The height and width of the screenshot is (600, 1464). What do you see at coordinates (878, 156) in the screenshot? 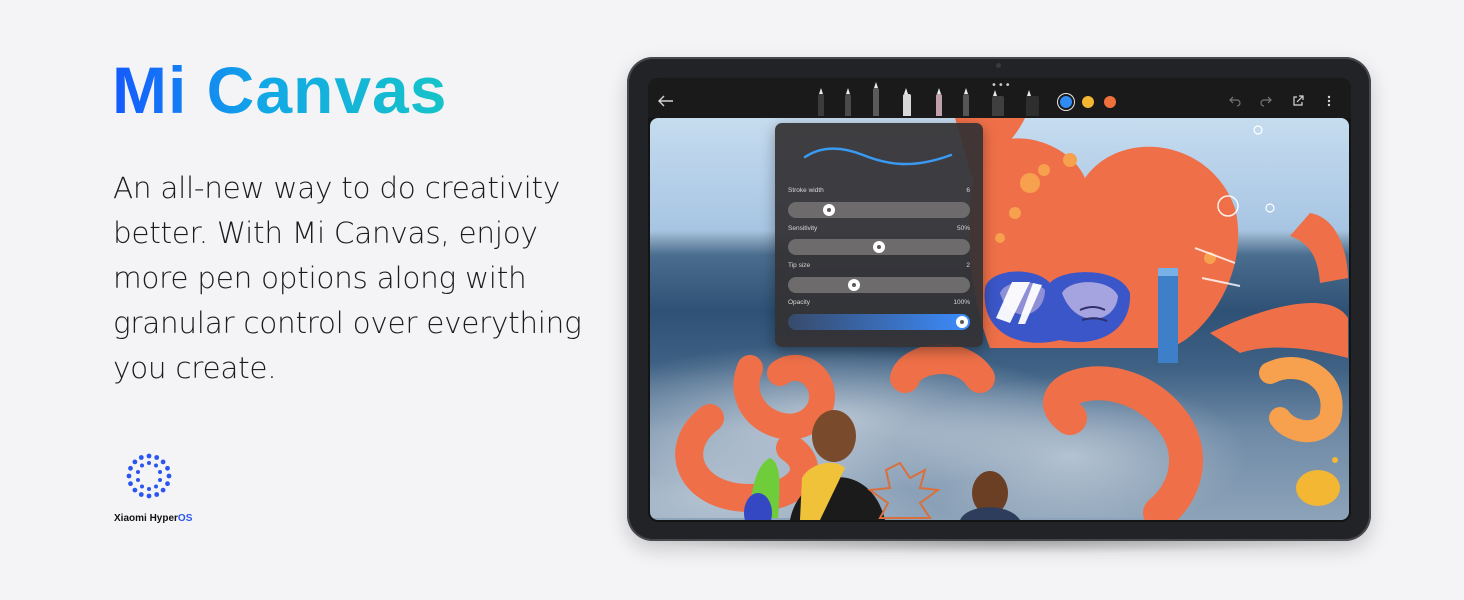
I see `stroke-preview` at bounding box center [878, 156].